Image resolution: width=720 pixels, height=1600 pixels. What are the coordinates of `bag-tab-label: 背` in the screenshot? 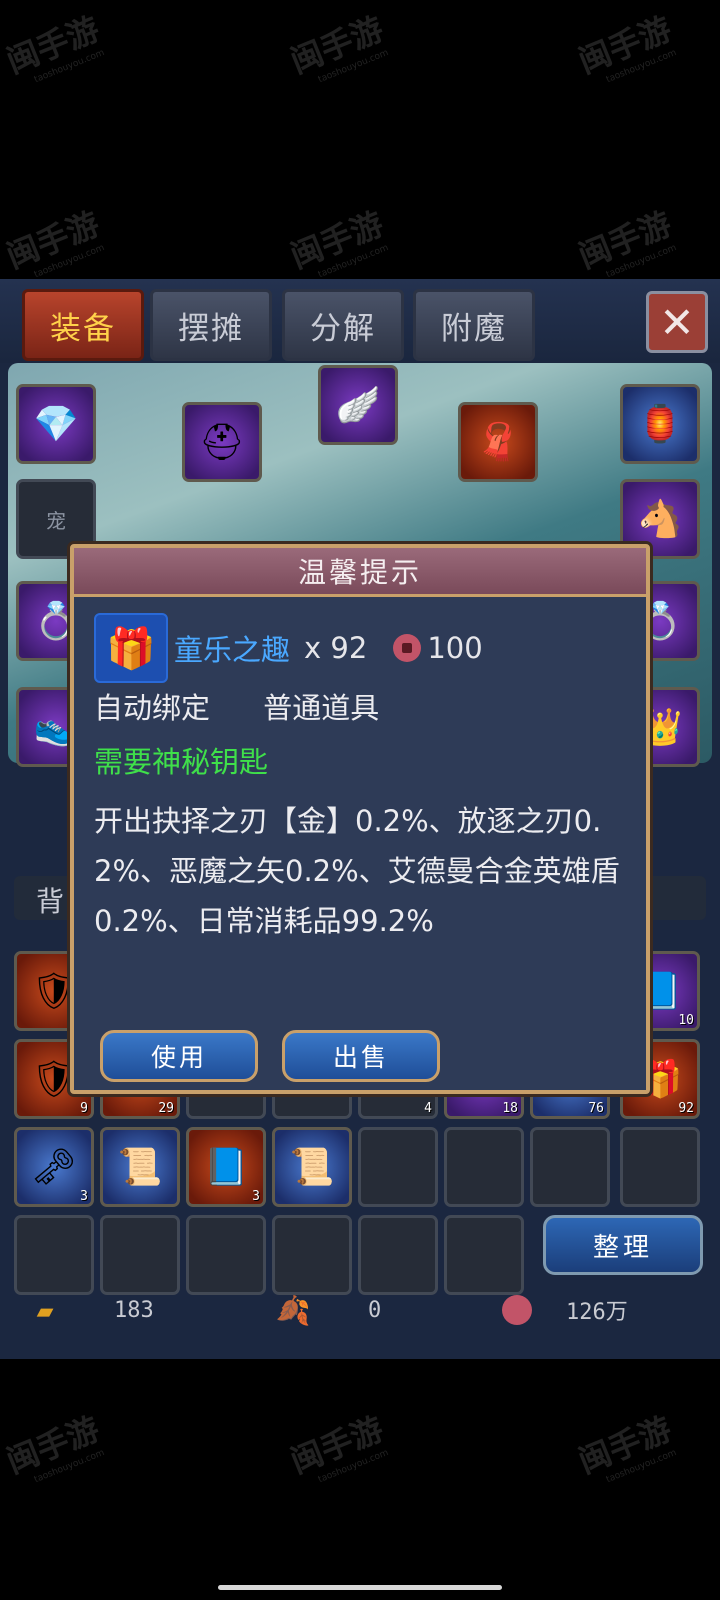 It's located at (50, 900).